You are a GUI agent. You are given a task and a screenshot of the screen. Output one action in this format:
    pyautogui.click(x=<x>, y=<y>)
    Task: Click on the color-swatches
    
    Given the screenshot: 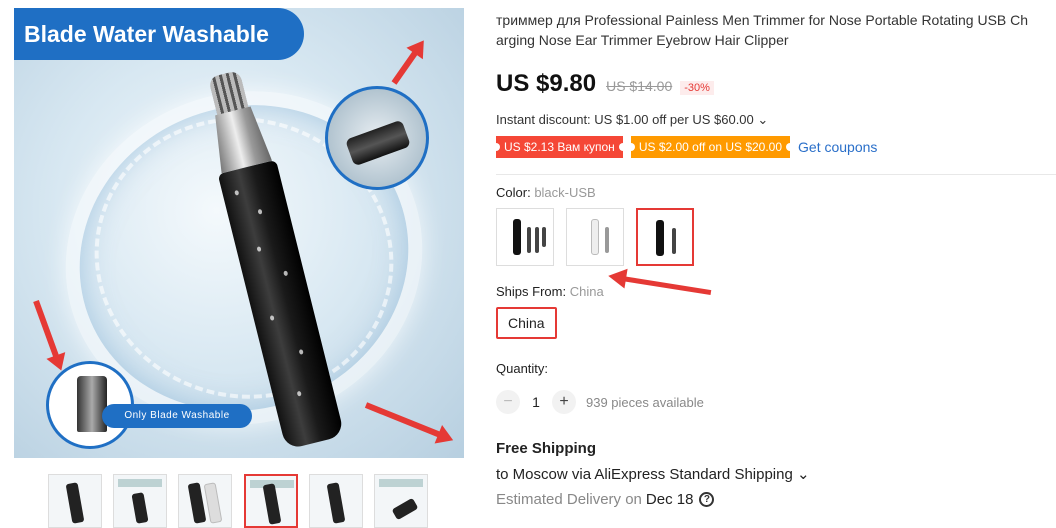 What is the action you would take?
    pyautogui.click(x=776, y=237)
    